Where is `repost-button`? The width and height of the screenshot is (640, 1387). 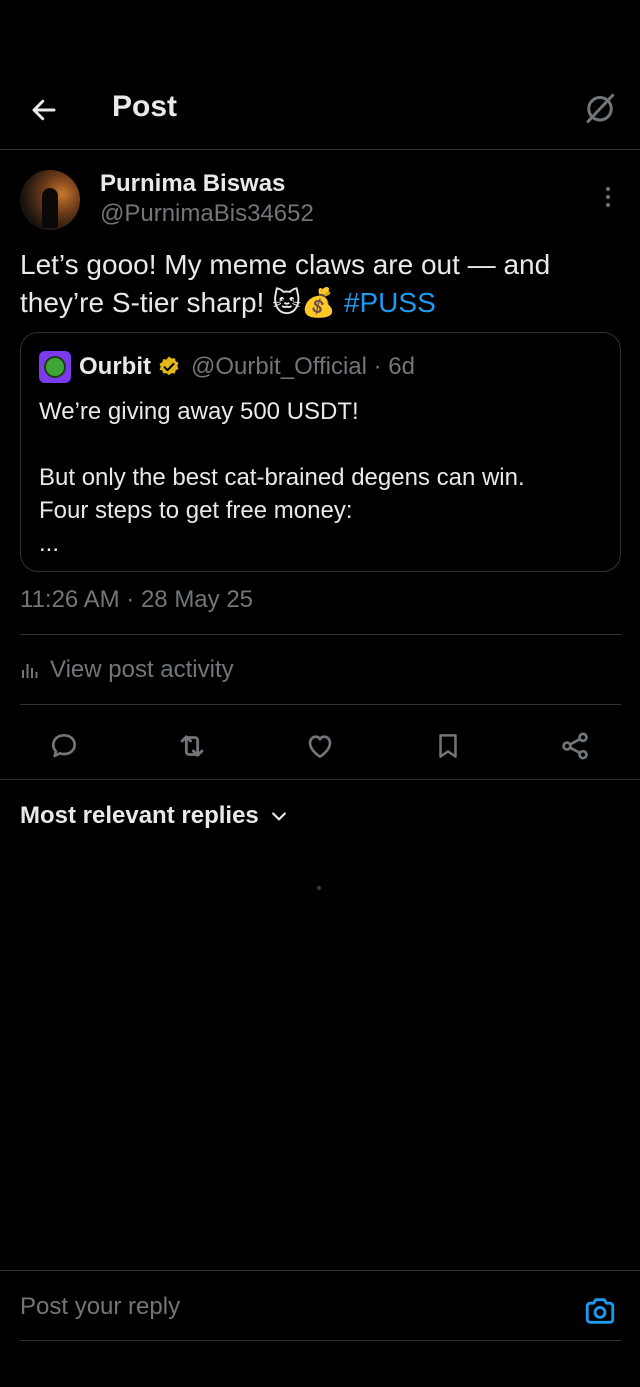 repost-button is located at coordinates (192, 746).